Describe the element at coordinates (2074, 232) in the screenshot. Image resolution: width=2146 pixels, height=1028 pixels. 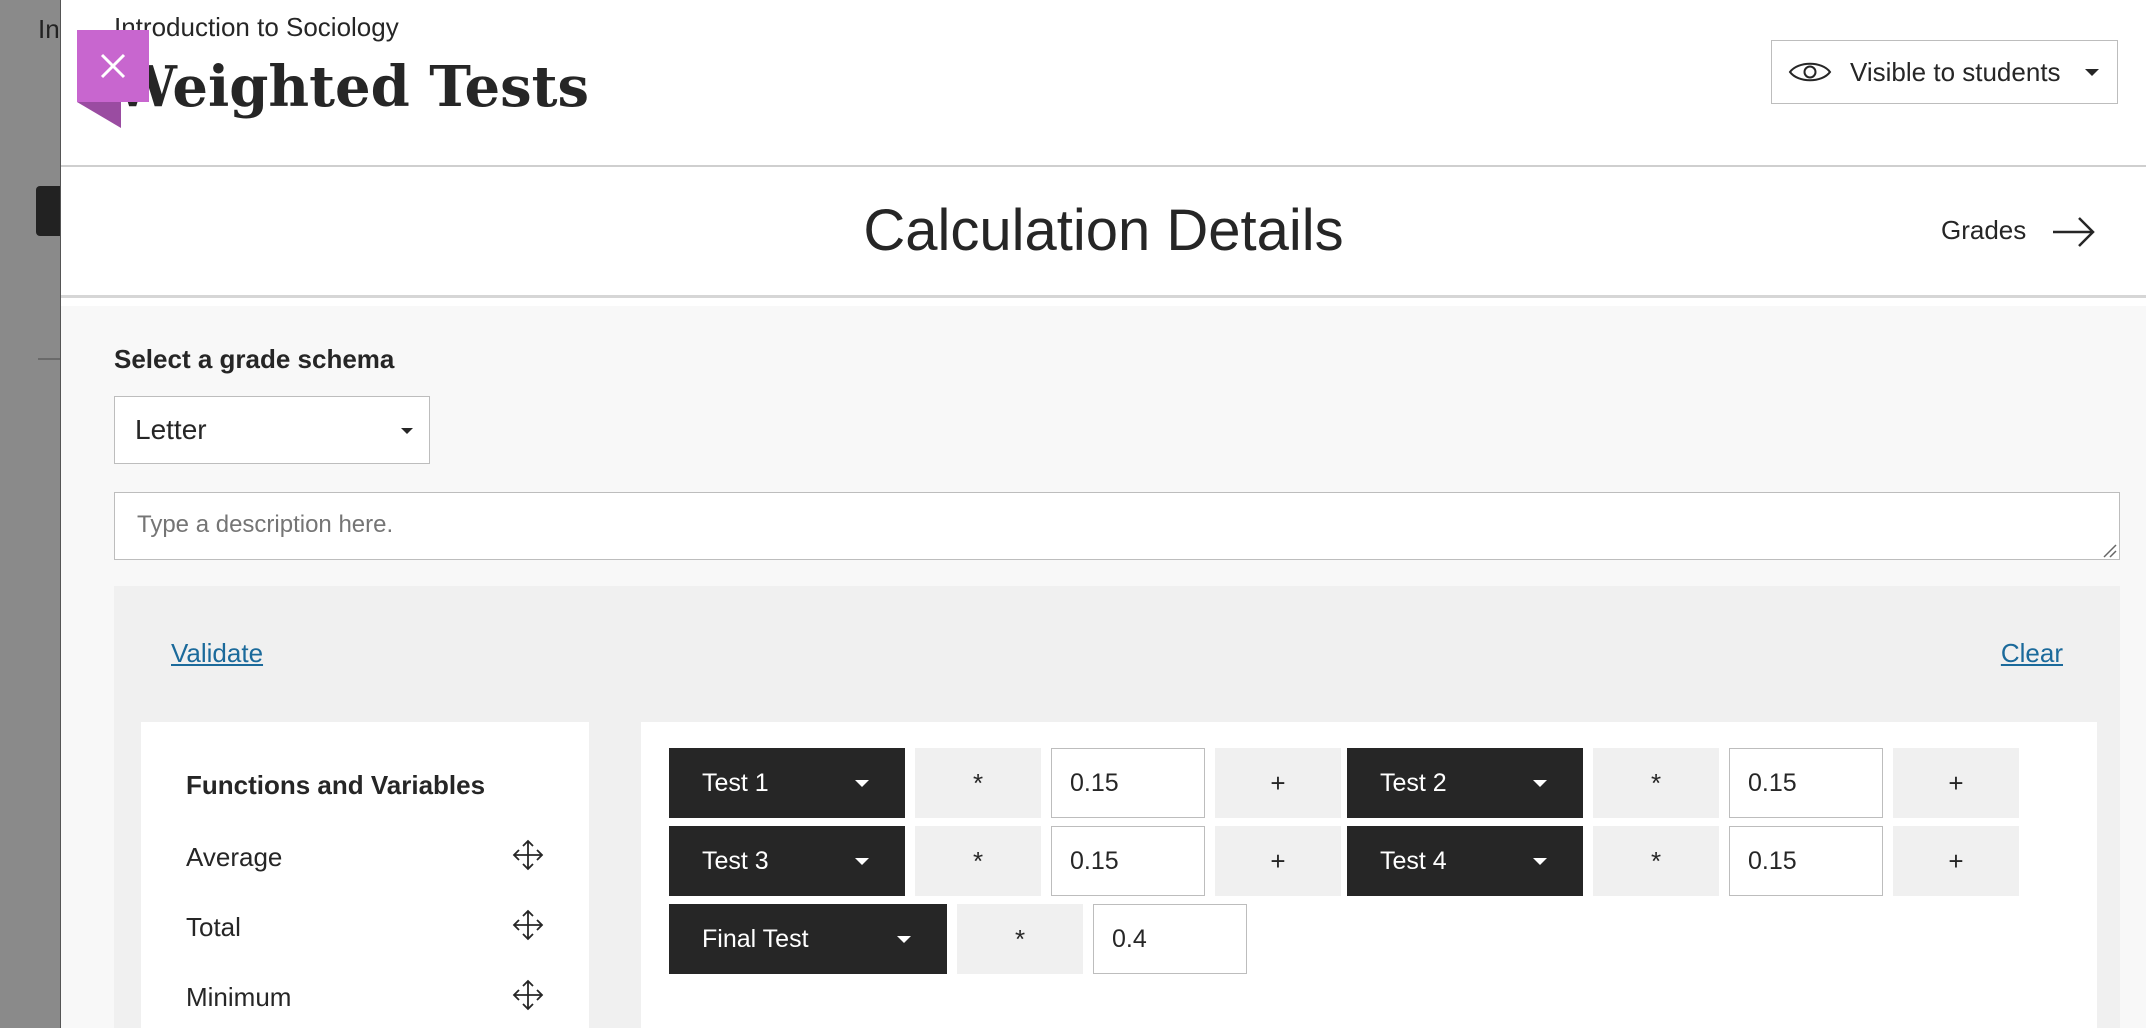
I see `arrow-right-icon` at that location.